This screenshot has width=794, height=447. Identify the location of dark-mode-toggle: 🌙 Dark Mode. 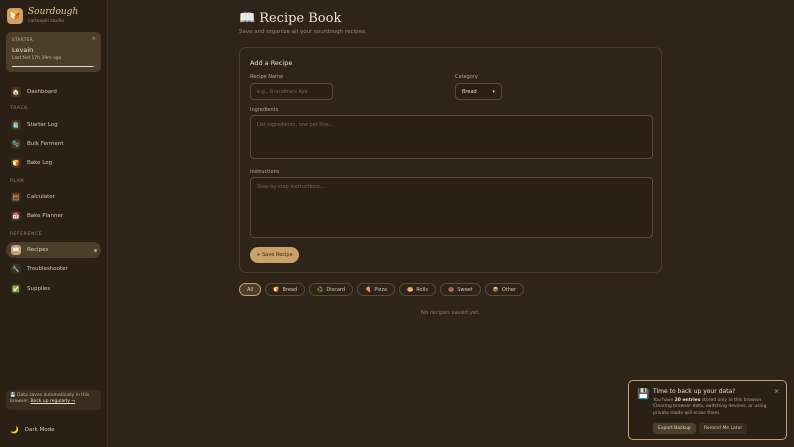
(32, 430).